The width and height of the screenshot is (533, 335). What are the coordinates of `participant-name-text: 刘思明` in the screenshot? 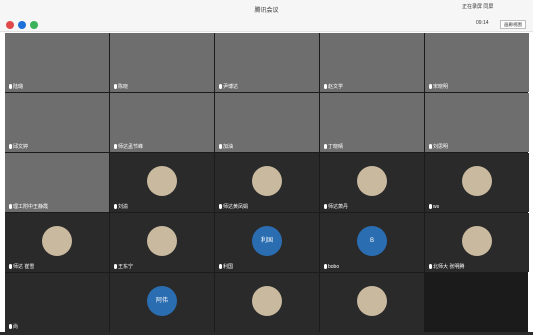 It's located at (441, 147).